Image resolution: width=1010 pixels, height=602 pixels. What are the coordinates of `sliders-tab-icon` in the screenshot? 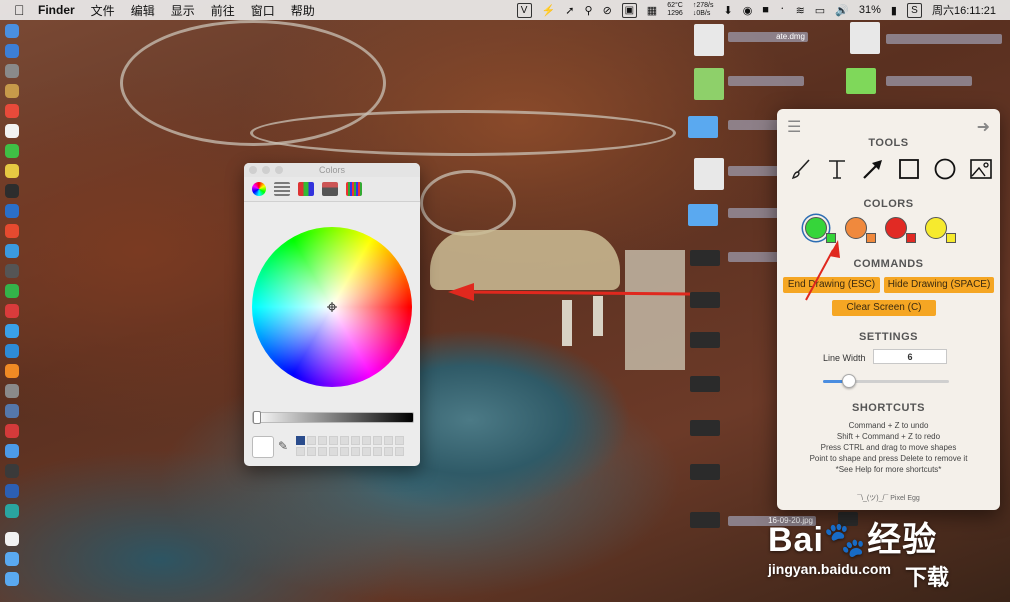 It's located at (282, 189).